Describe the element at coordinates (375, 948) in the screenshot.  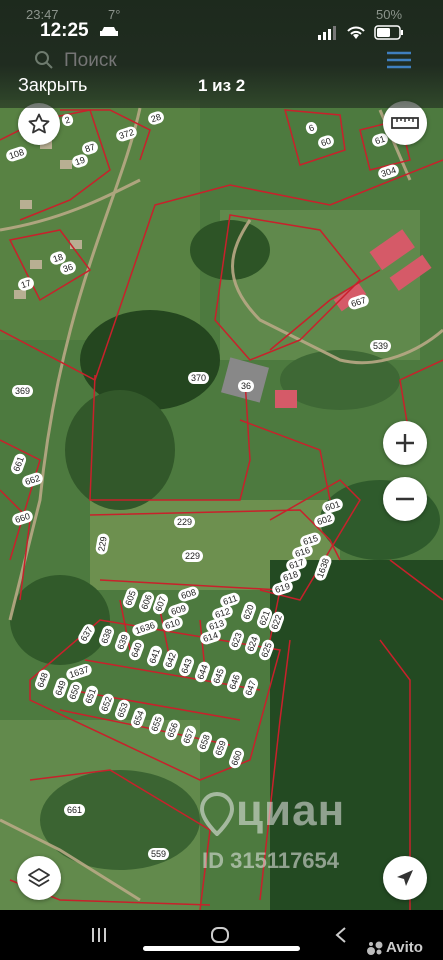
I see `avito-logo-icon` at that location.